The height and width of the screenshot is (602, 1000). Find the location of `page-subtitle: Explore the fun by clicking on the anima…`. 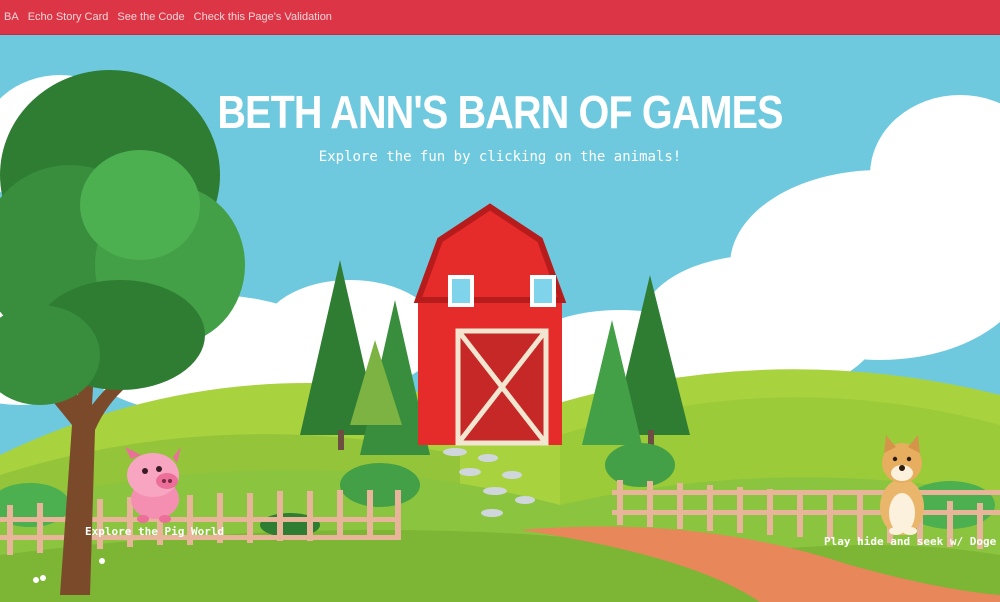

page-subtitle: Explore the fun by clicking on the anima… is located at coordinates (500, 157).